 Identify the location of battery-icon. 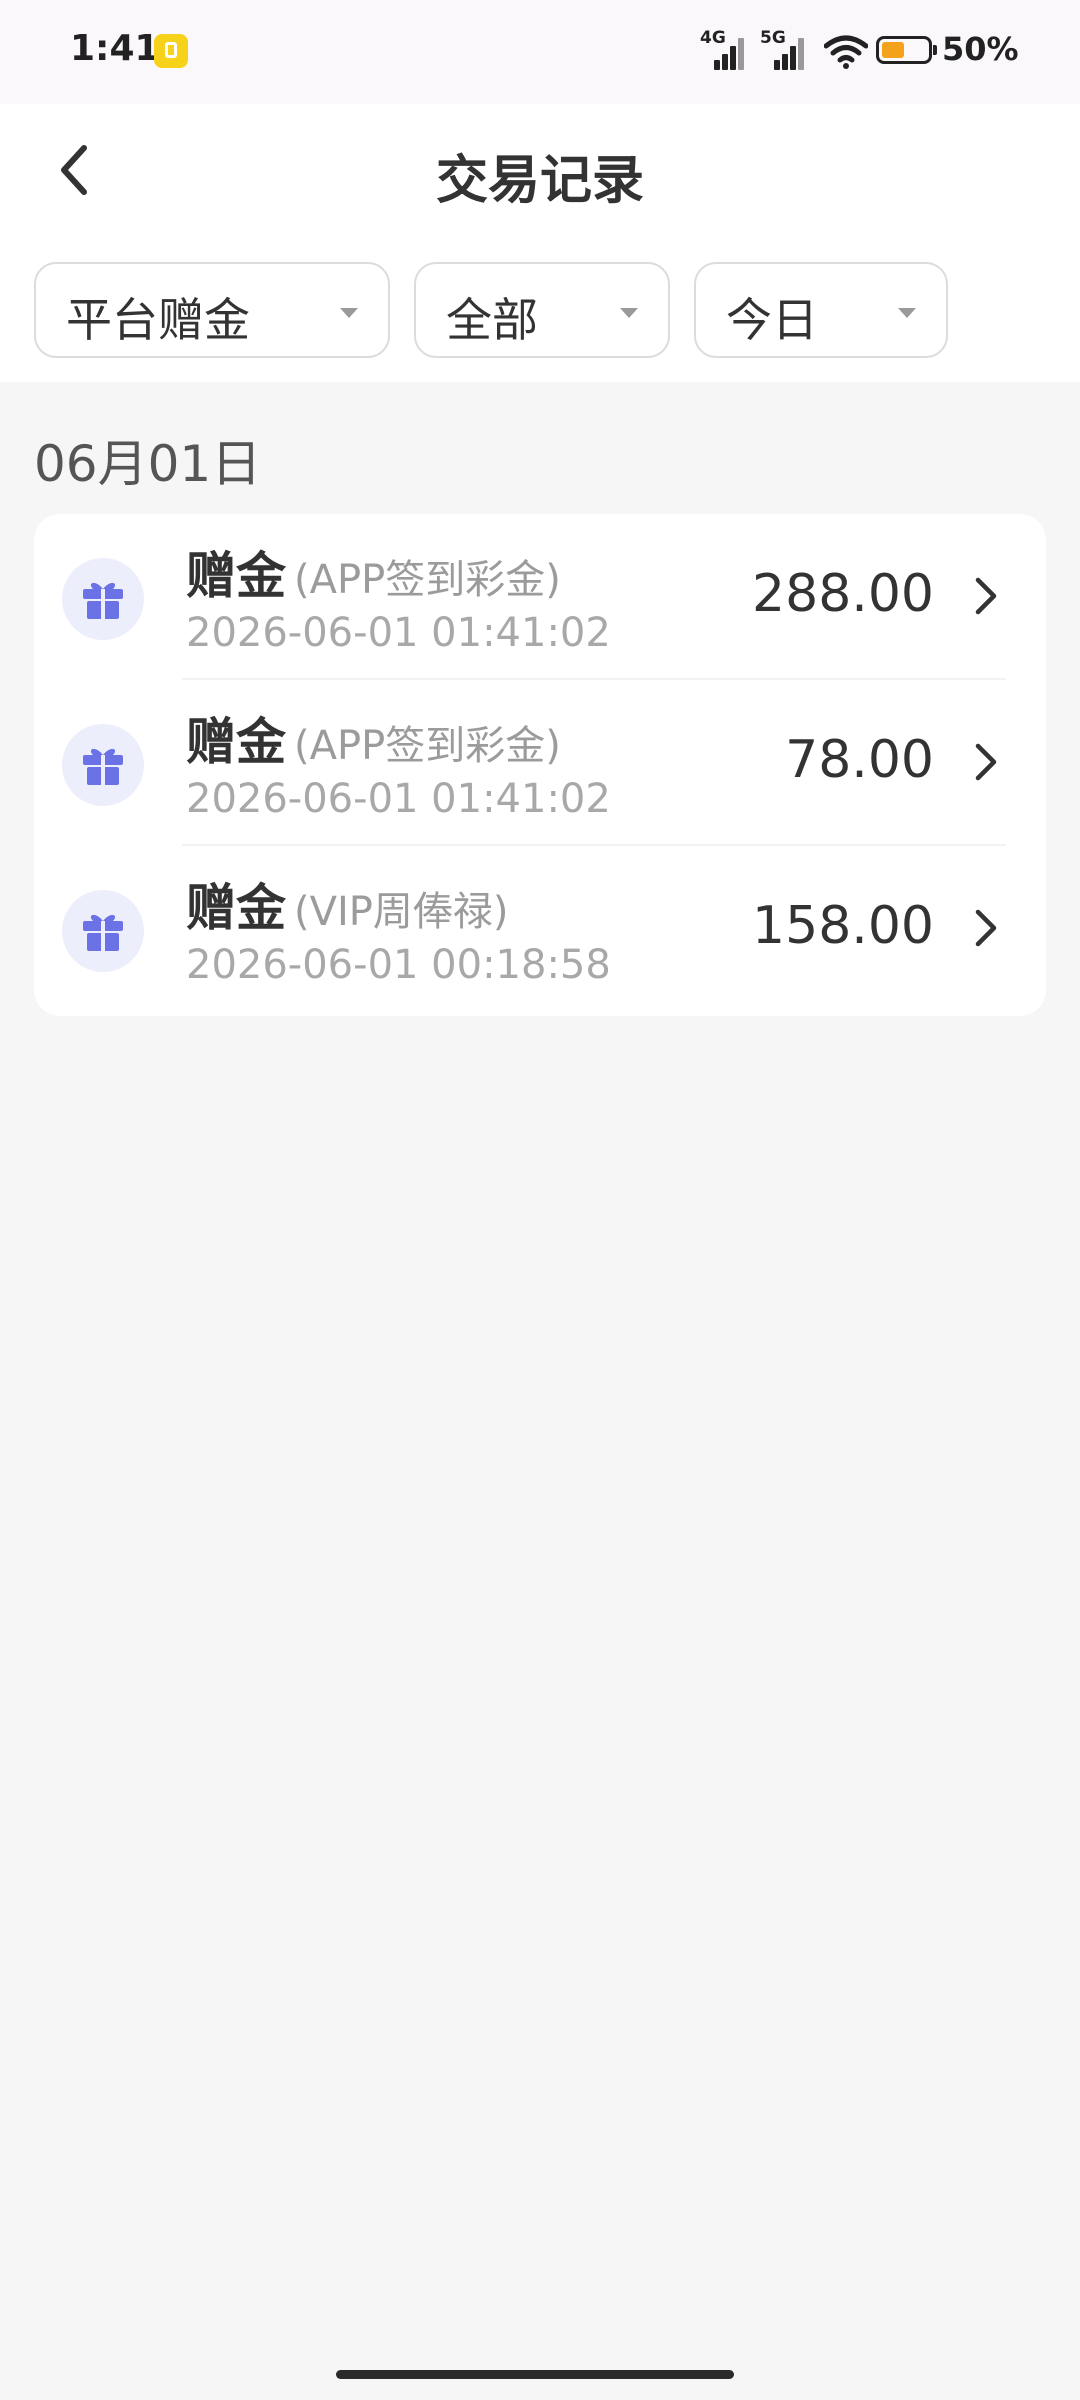
(906, 50).